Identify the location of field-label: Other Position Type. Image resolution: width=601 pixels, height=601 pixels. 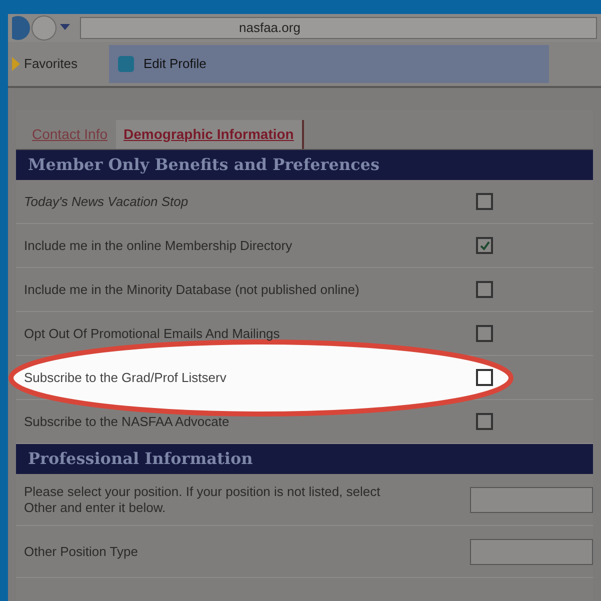
(81, 552).